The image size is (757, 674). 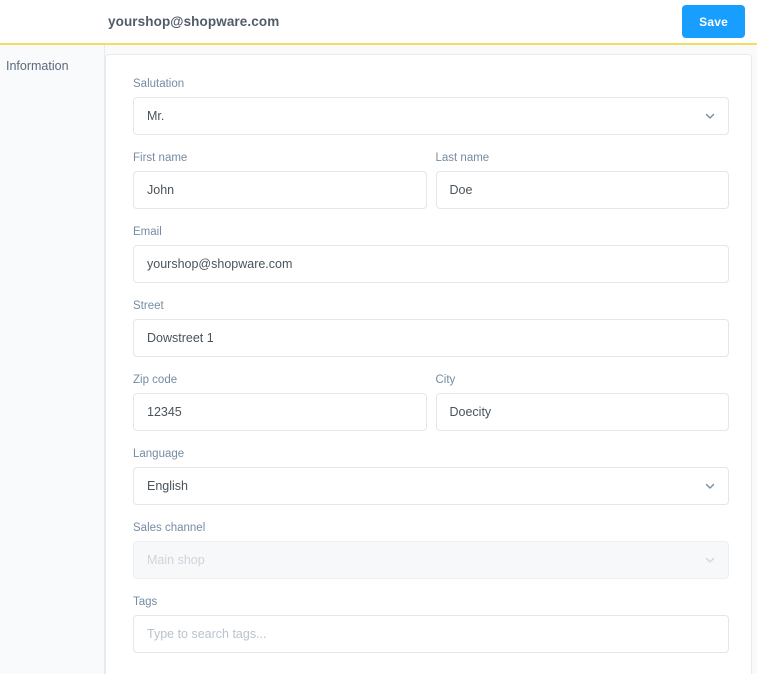 I want to click on zip-code-input: 12345, so click(x=280, y=412).